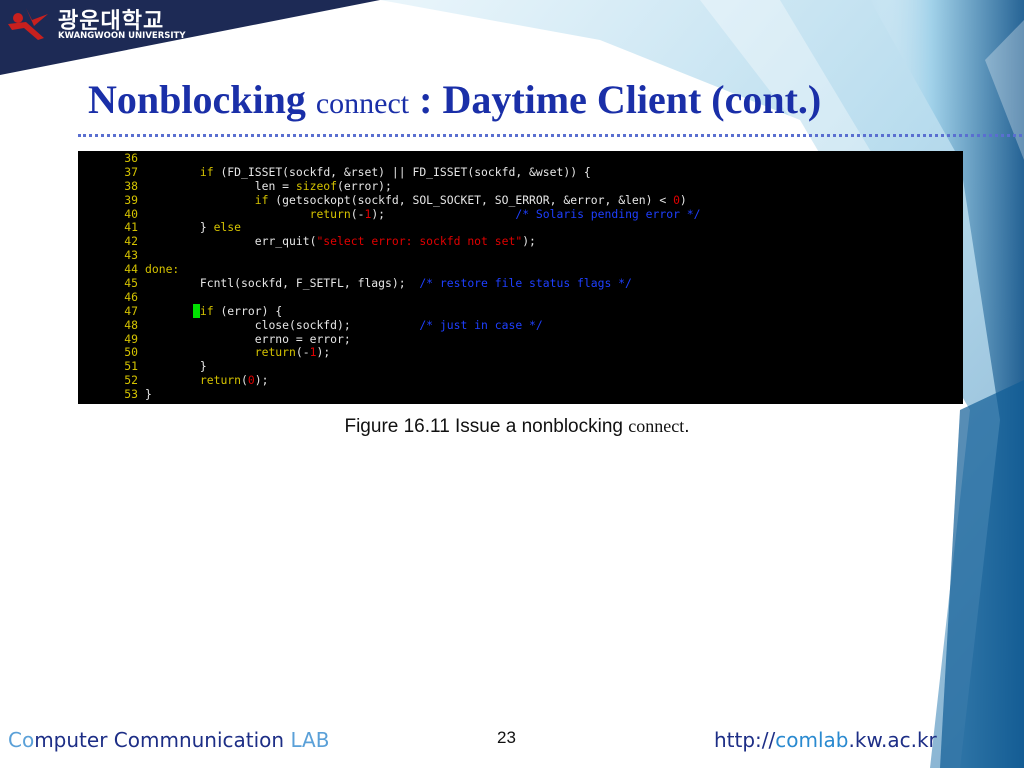  What do you see at coordinates (227, 227) in the screenshot?
I see `code-token: else` at bounding box center [227, 227].